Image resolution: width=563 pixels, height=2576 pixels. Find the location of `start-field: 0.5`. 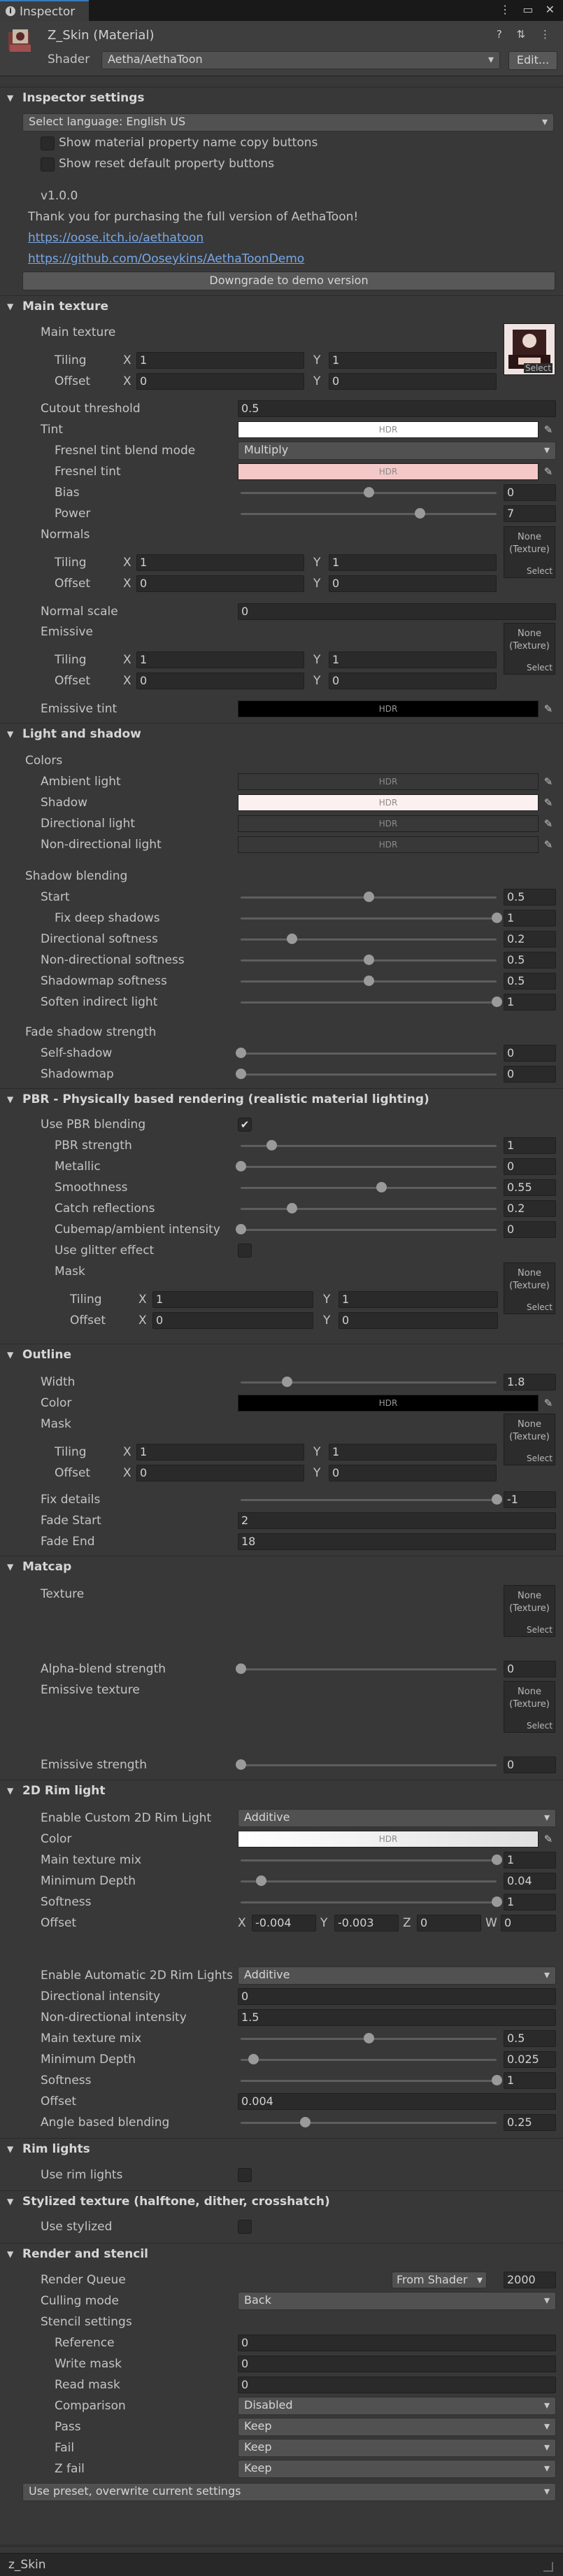

start-field: 0.5 is located at coordinates (530, 897).